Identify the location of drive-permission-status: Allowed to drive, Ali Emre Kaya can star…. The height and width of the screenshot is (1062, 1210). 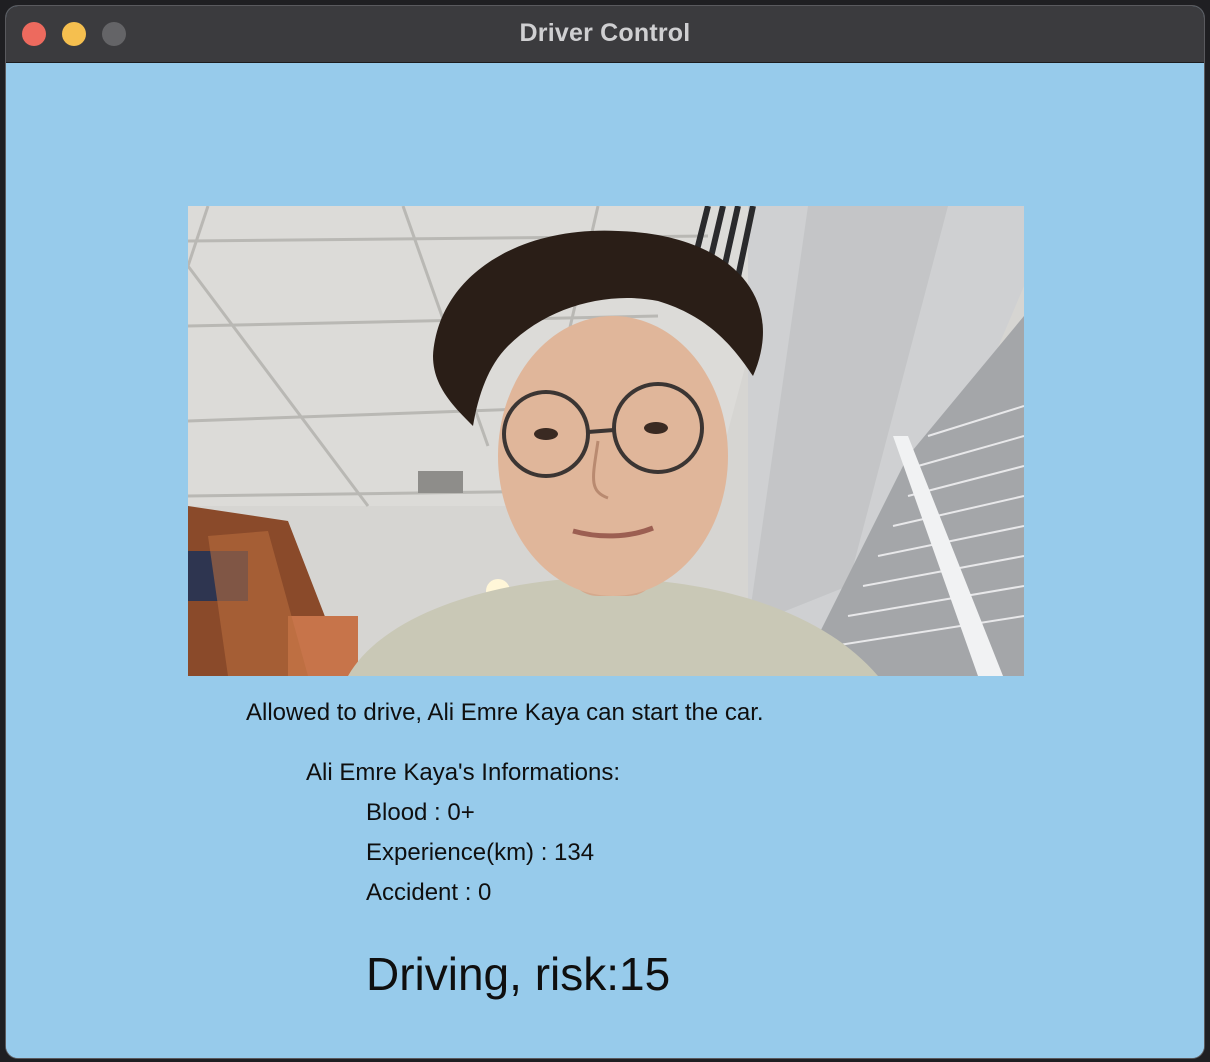
(505, 712).